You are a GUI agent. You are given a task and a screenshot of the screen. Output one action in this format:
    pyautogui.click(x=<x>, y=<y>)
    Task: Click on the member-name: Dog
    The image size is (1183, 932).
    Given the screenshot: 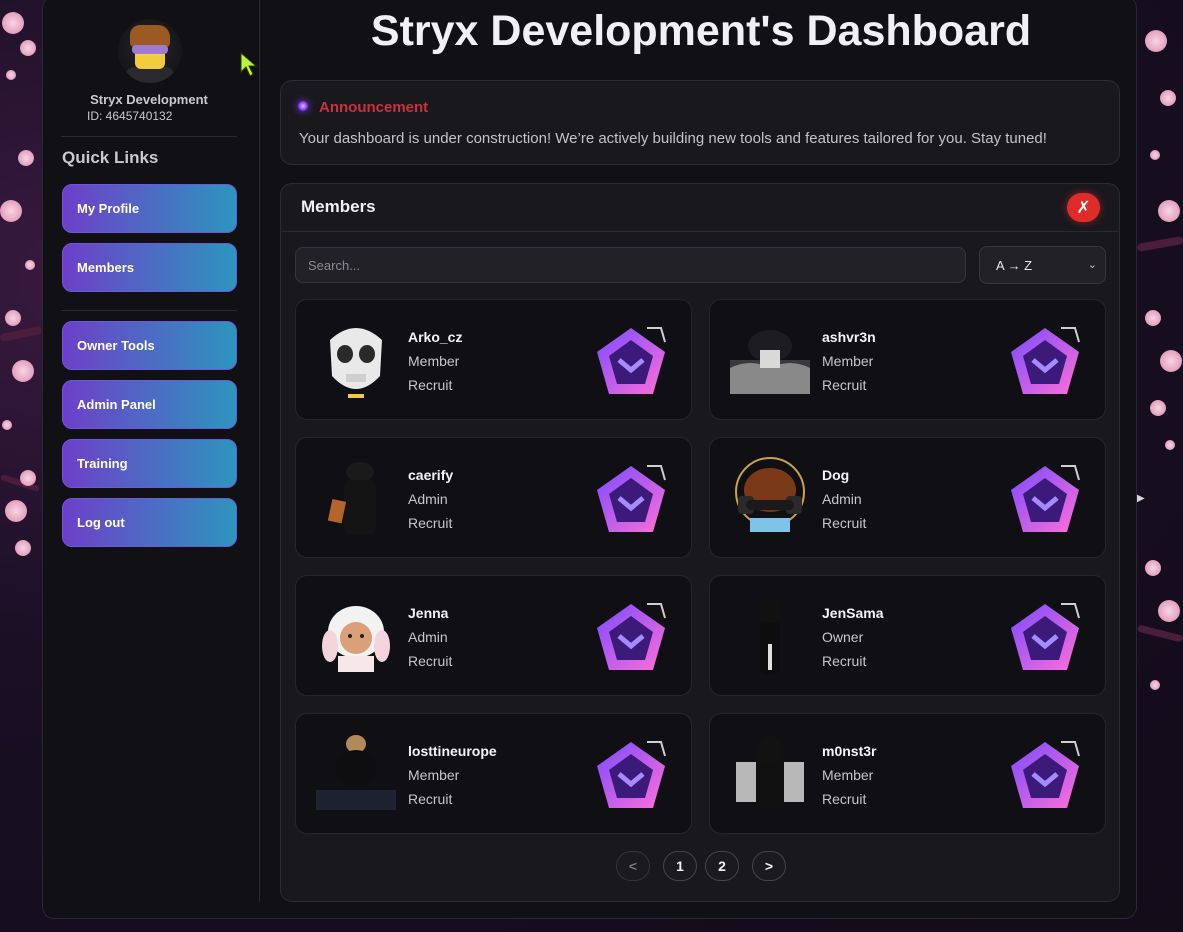 What is the action you would take?
    pyautogui.click(x=836, y=475)
    